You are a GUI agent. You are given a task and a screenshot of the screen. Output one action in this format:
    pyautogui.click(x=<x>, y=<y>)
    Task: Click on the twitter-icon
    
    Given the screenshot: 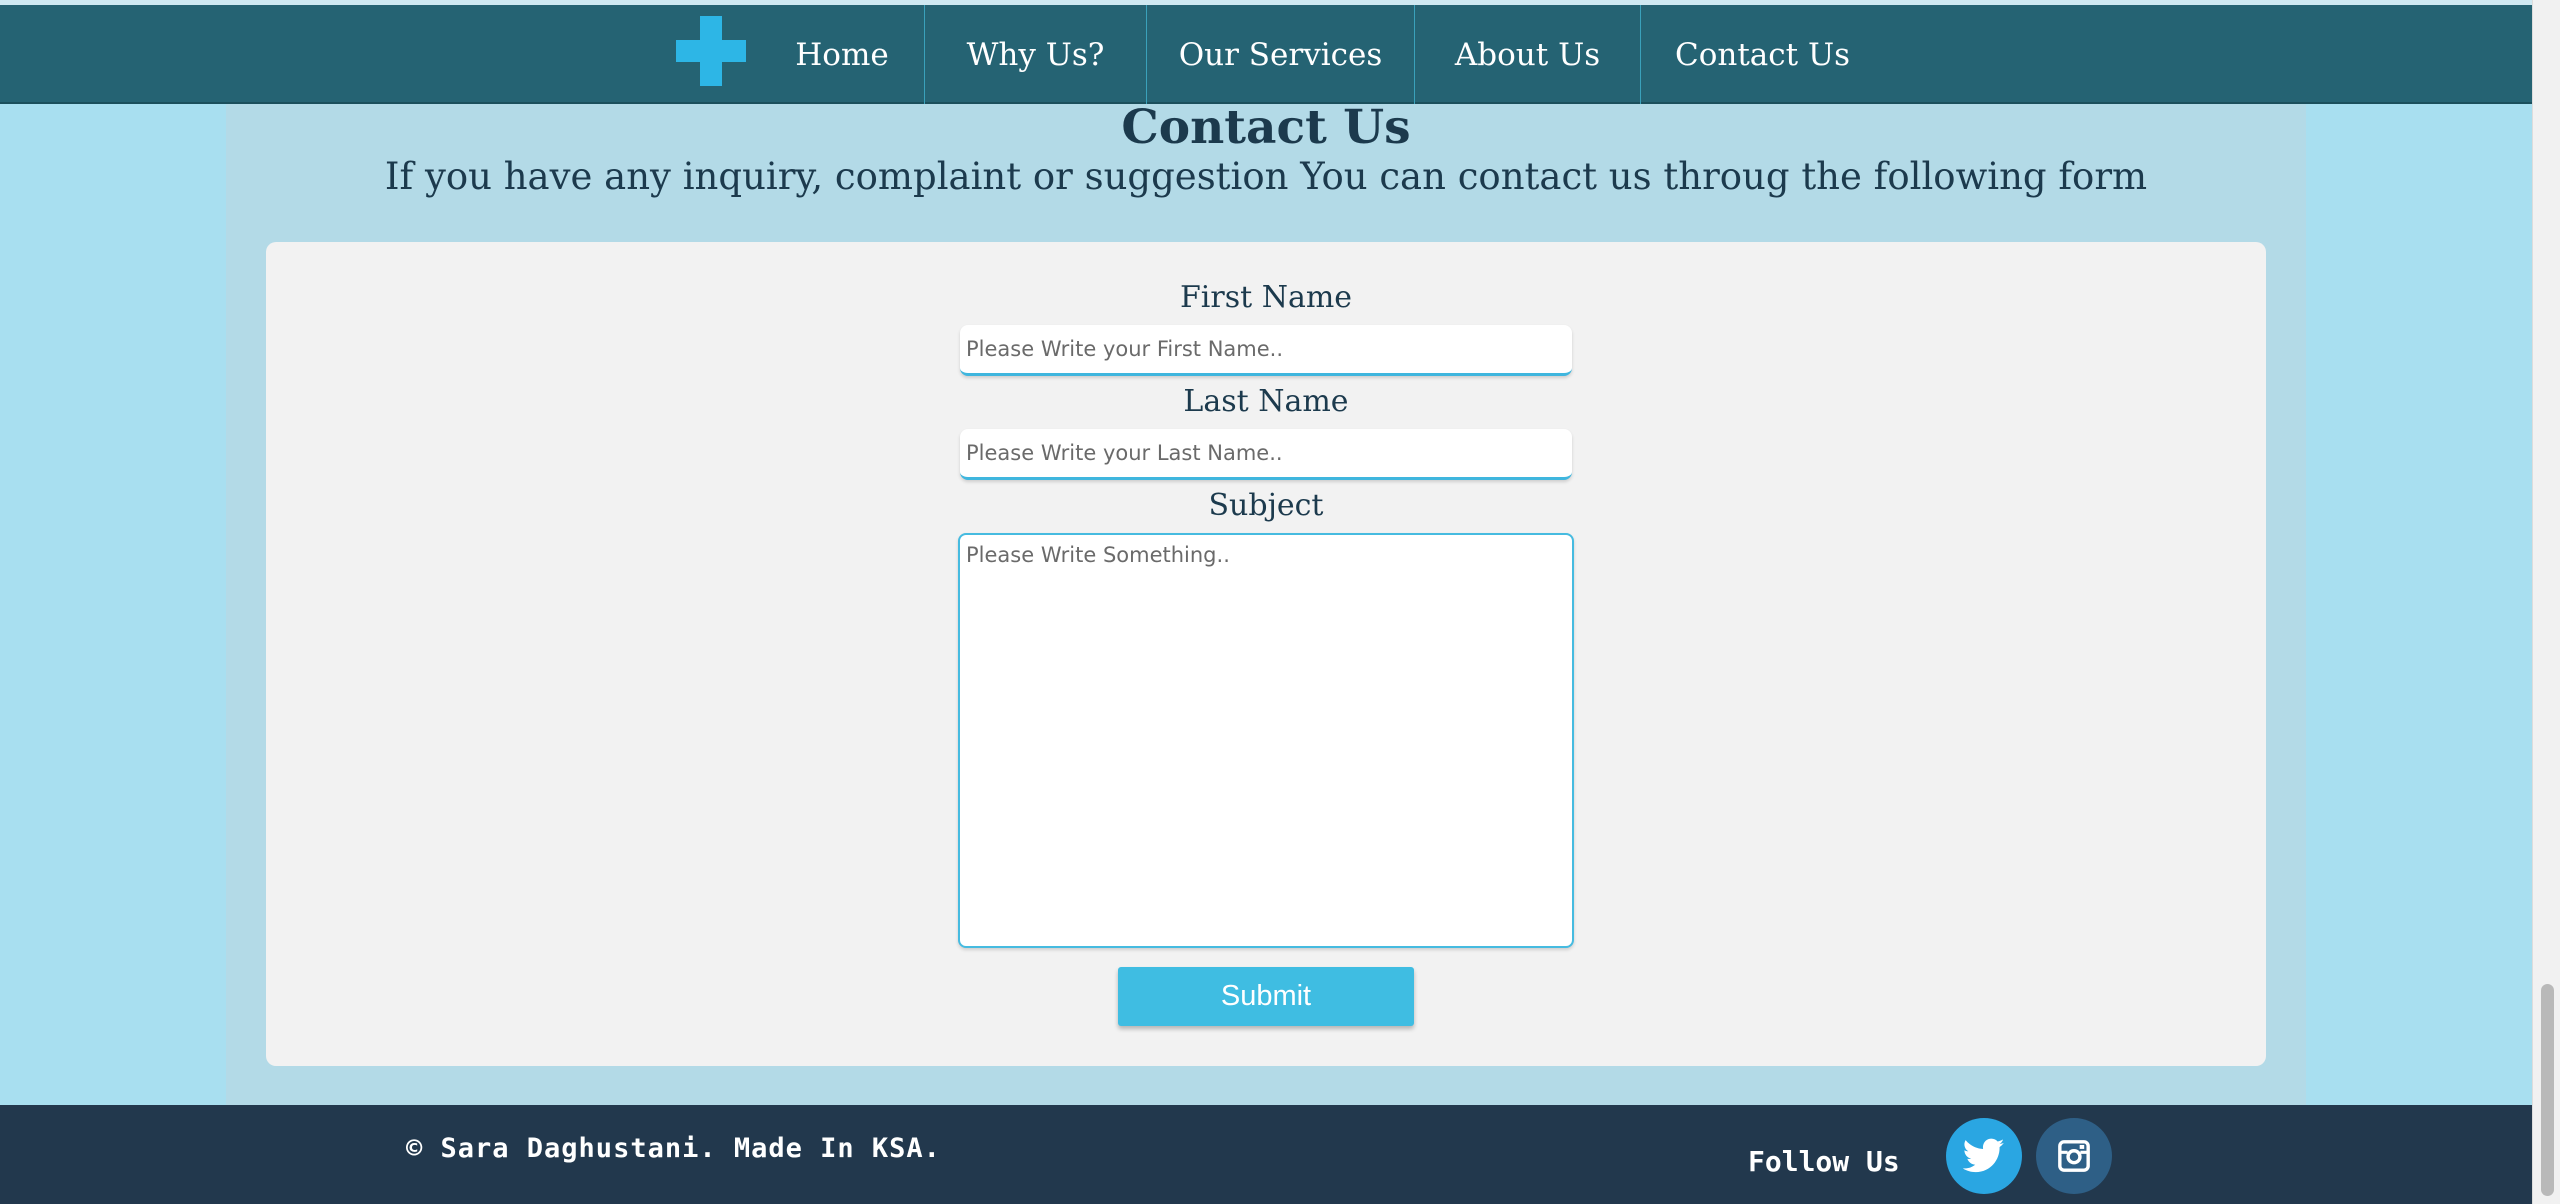 What is the action you would take?
    pyautogui.click(x=1984, y=1156)
    